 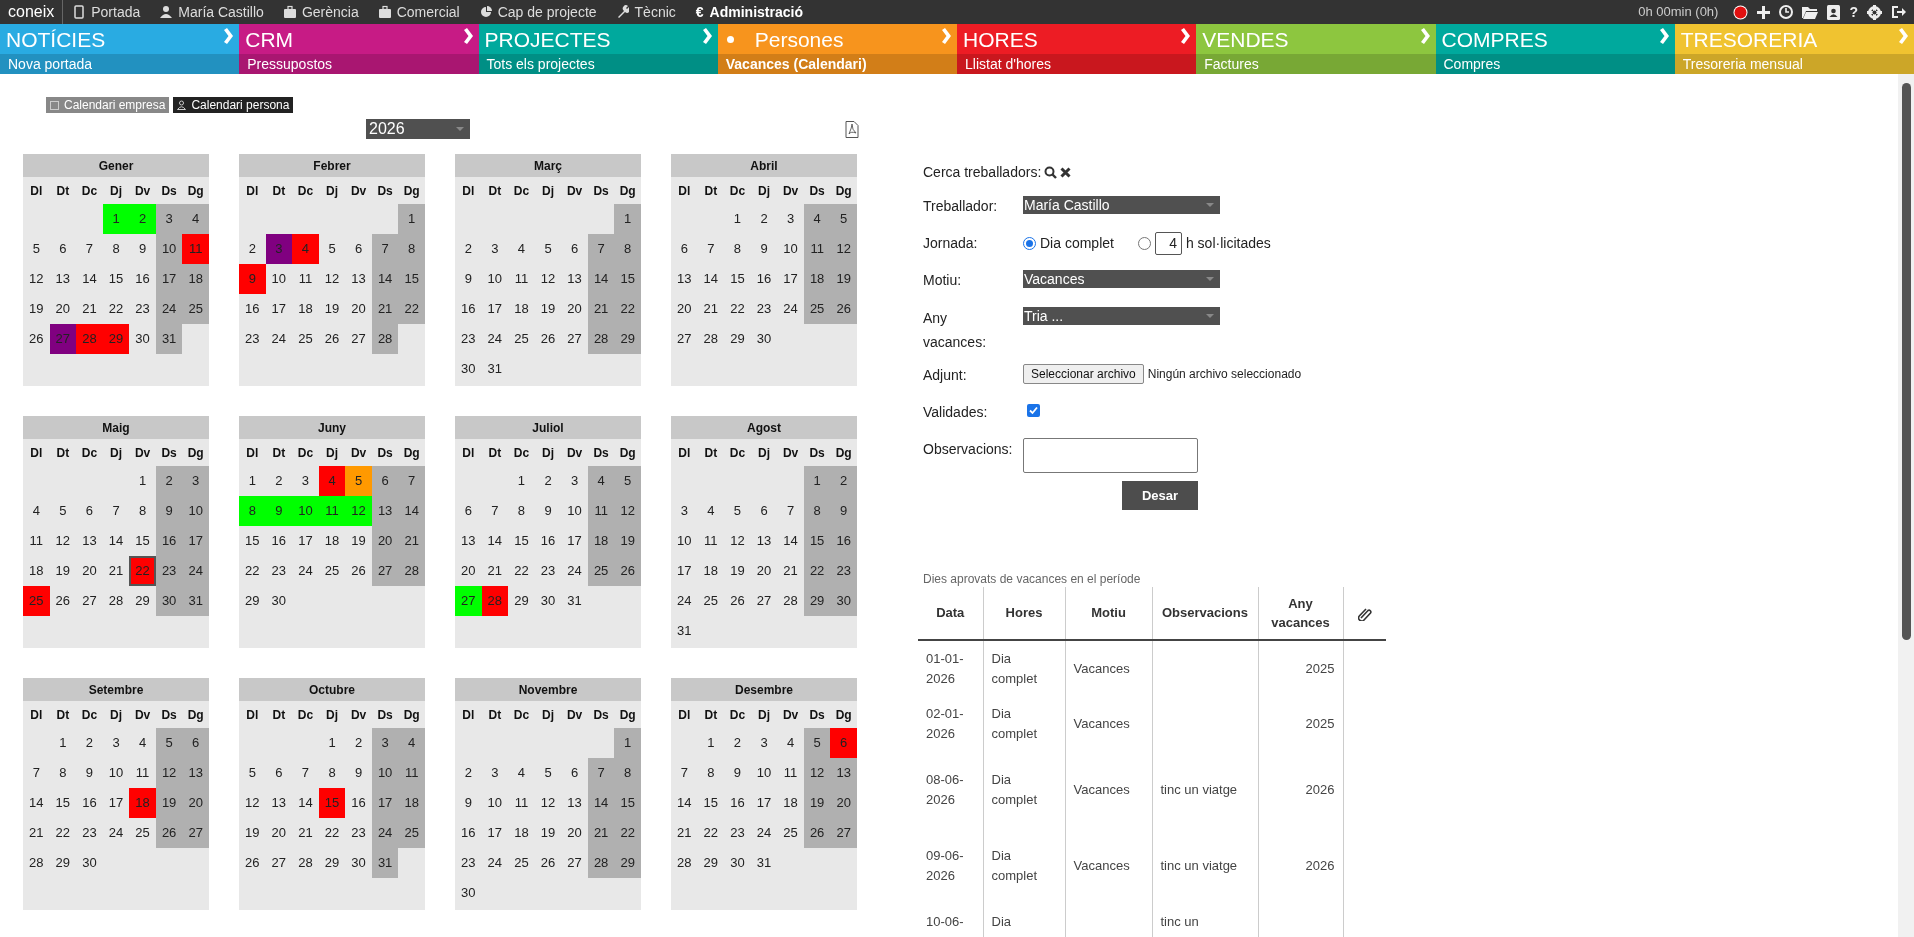 I want to click on day-cell: 3, so click(x=790, y=219).